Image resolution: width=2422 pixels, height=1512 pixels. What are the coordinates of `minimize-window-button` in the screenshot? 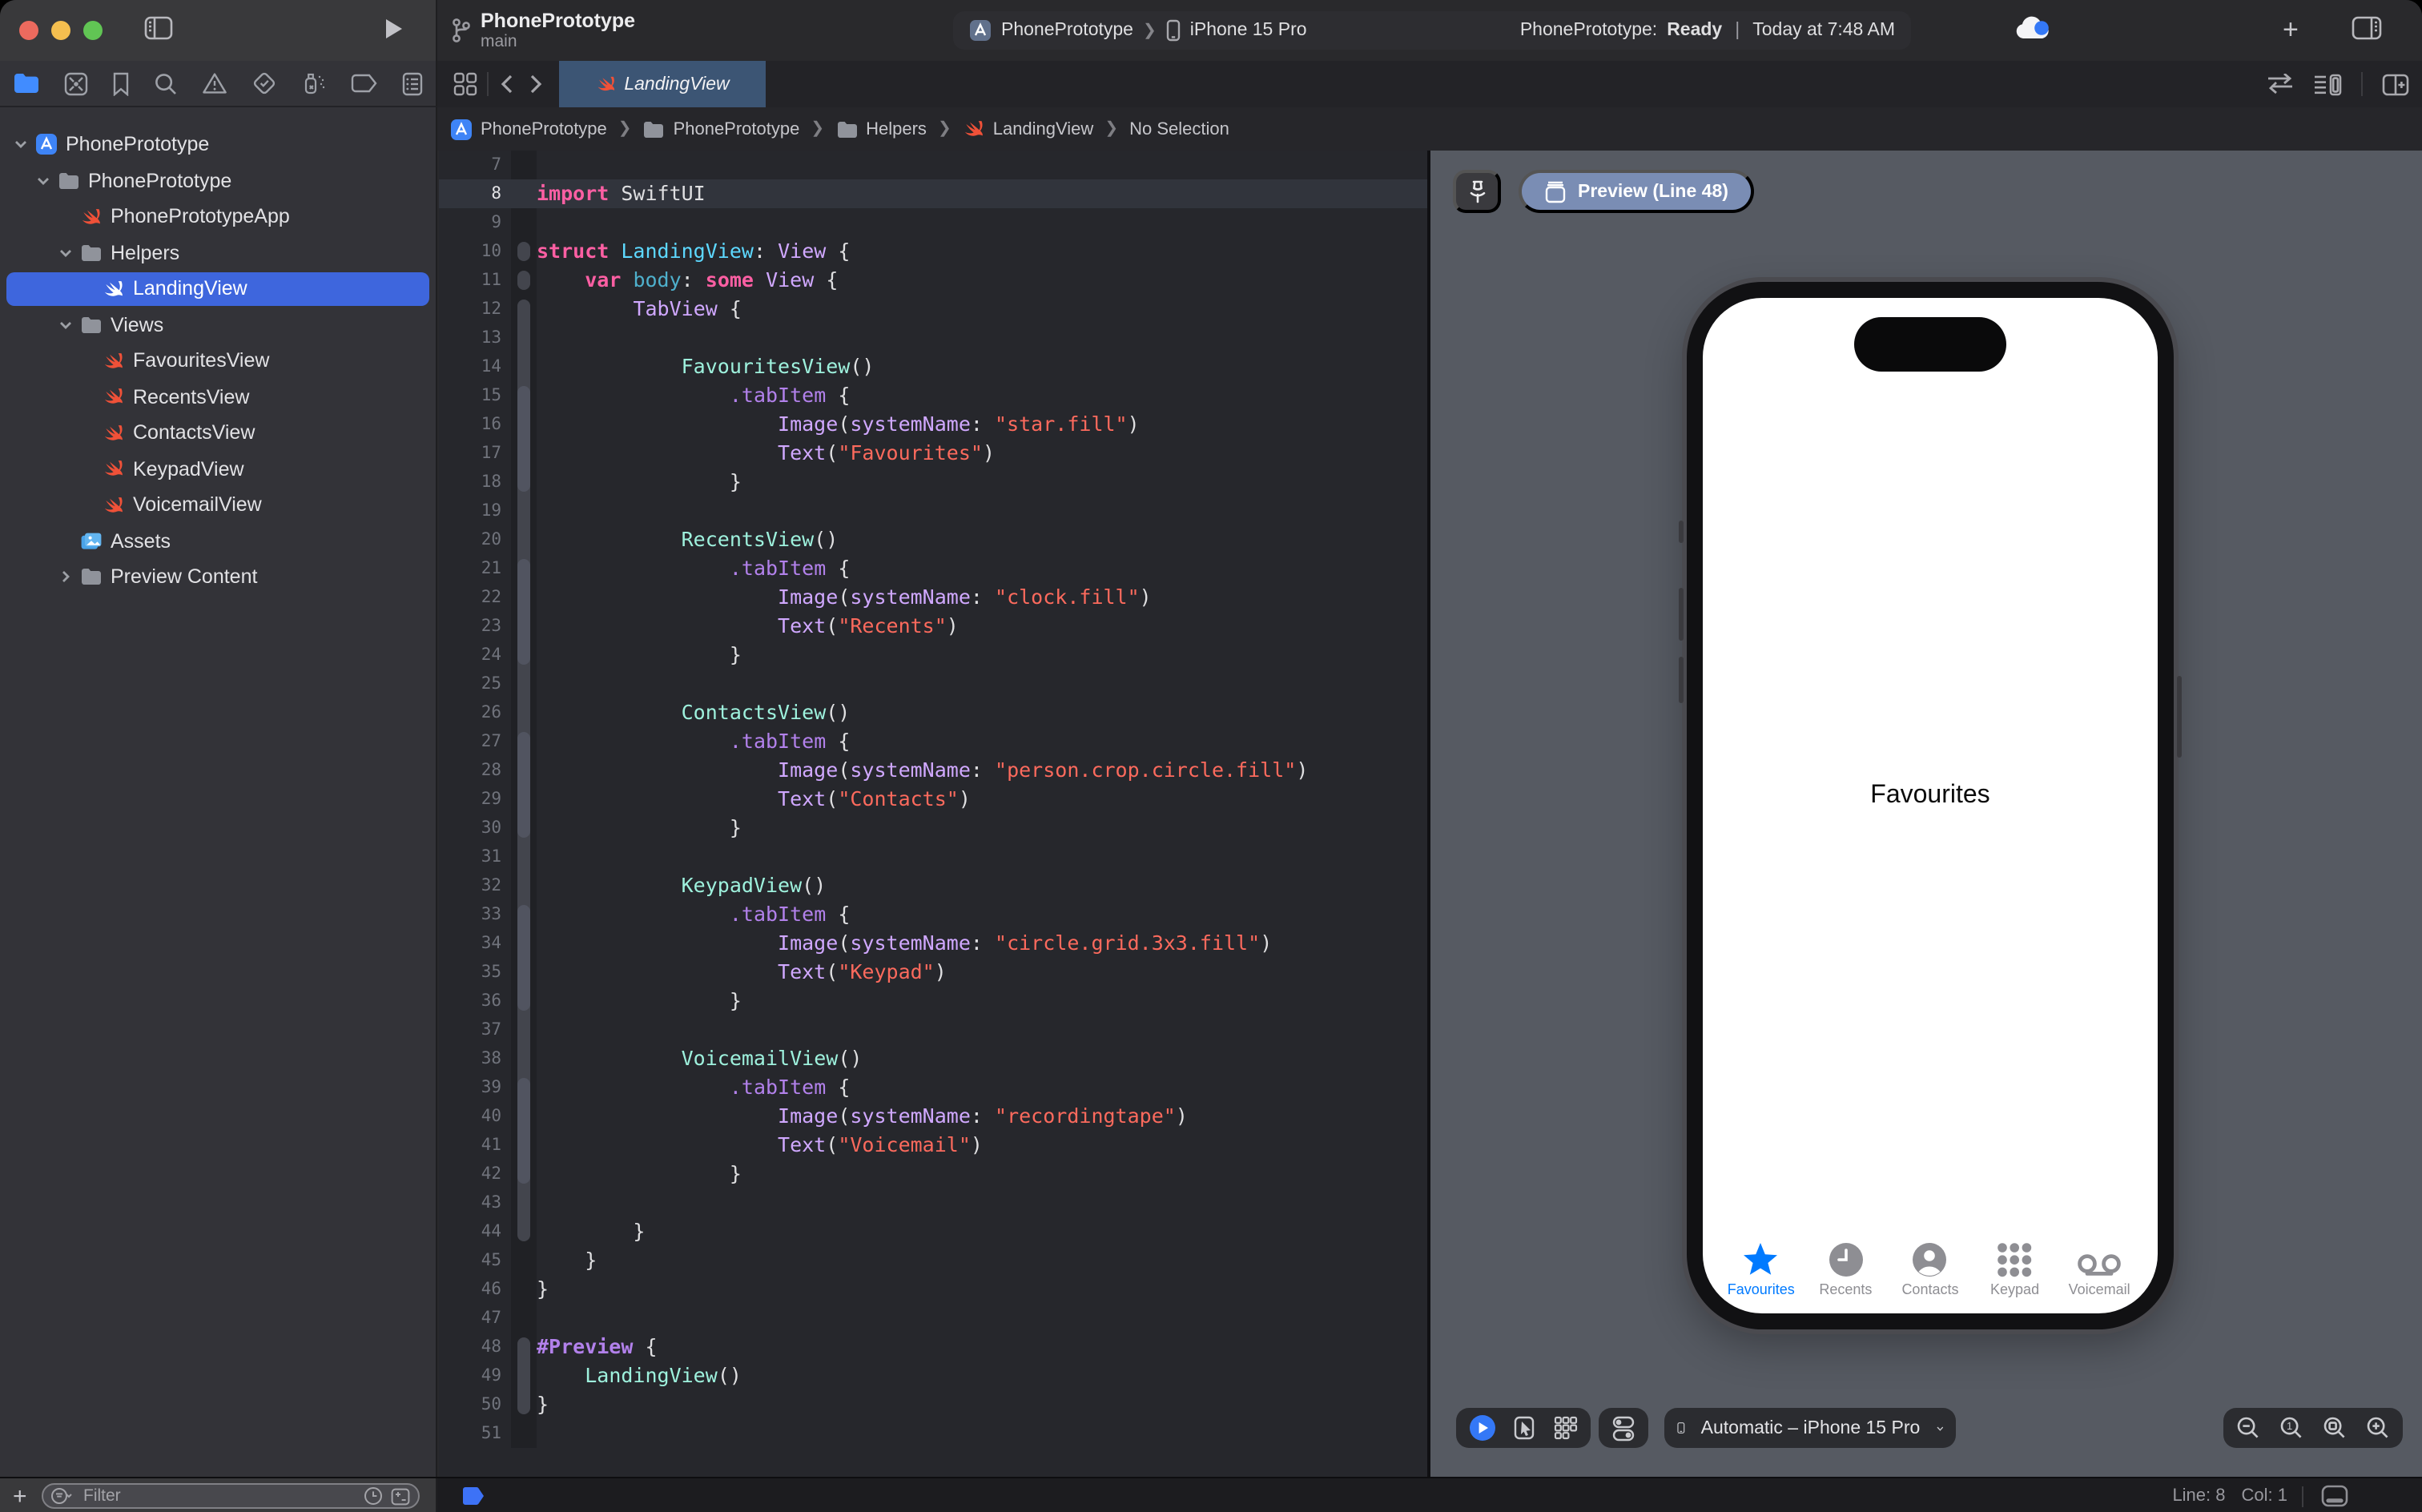 It's located at (60, 30).